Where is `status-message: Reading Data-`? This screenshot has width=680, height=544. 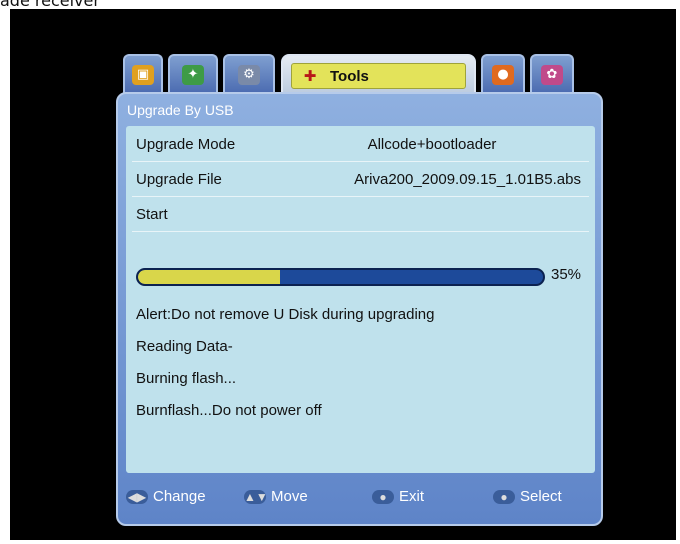 status-message: Reading Data- is located at coordinates (184, 346).